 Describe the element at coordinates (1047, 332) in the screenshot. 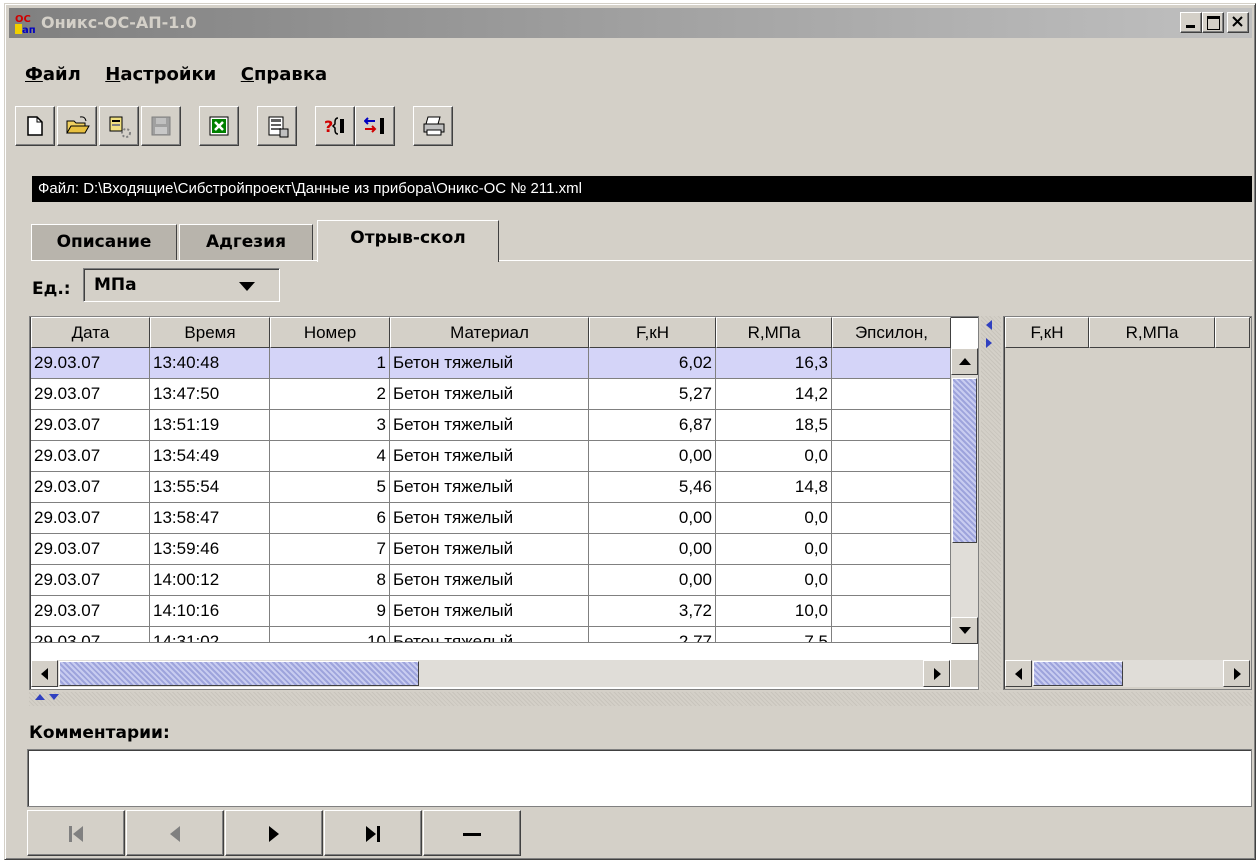

I see `summary-header-force: F,кН` at that location.